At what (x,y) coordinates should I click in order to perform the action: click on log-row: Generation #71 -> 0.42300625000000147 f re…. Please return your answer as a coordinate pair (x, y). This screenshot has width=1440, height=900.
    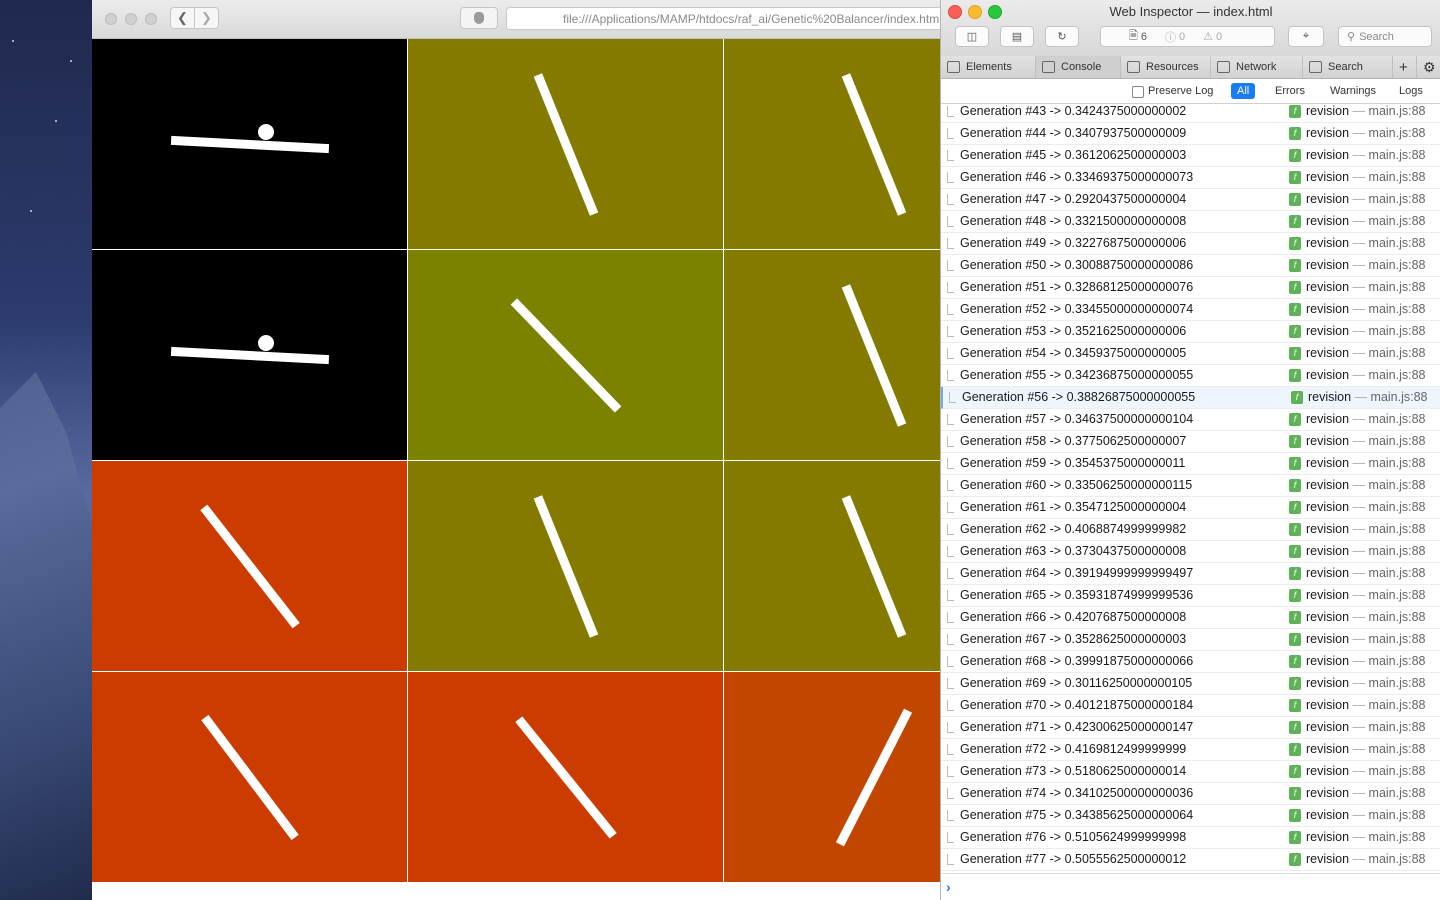
    Looking at the image, I should click on (1190, 728).